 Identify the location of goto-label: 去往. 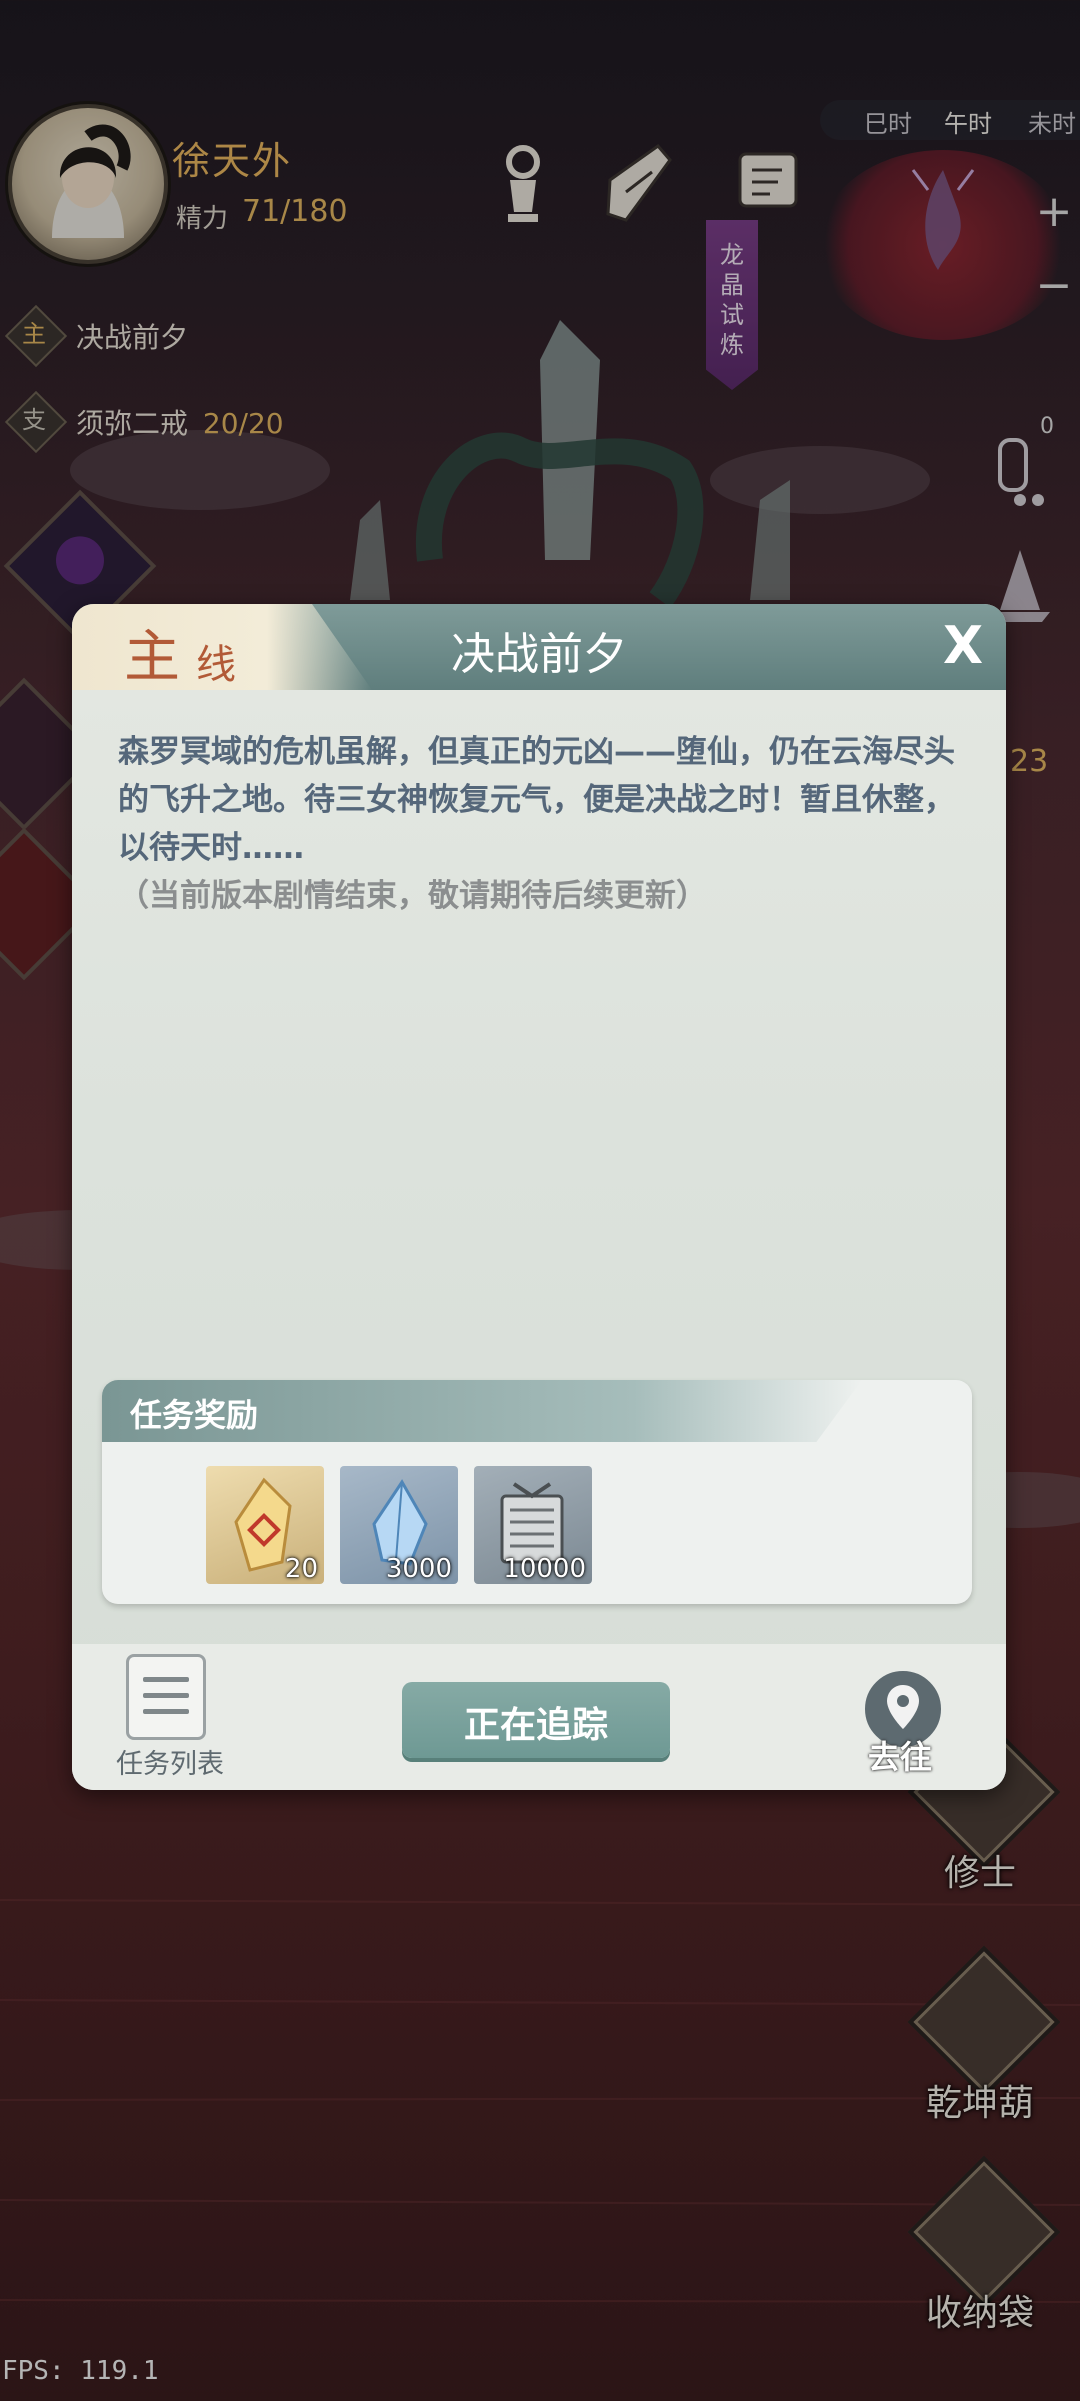
(899, 1757).